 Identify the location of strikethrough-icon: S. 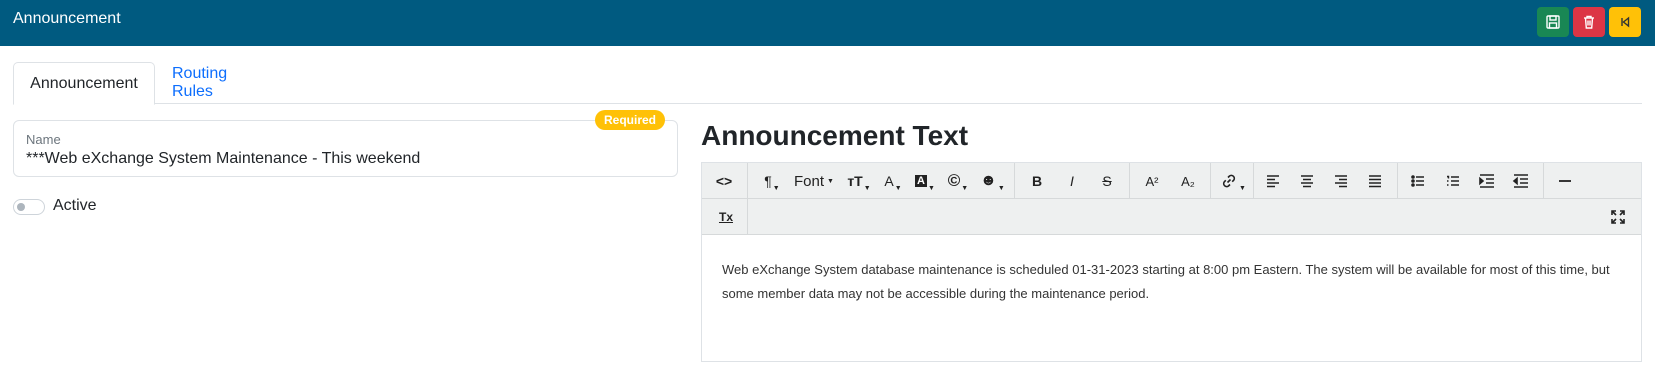
(1107, 181).